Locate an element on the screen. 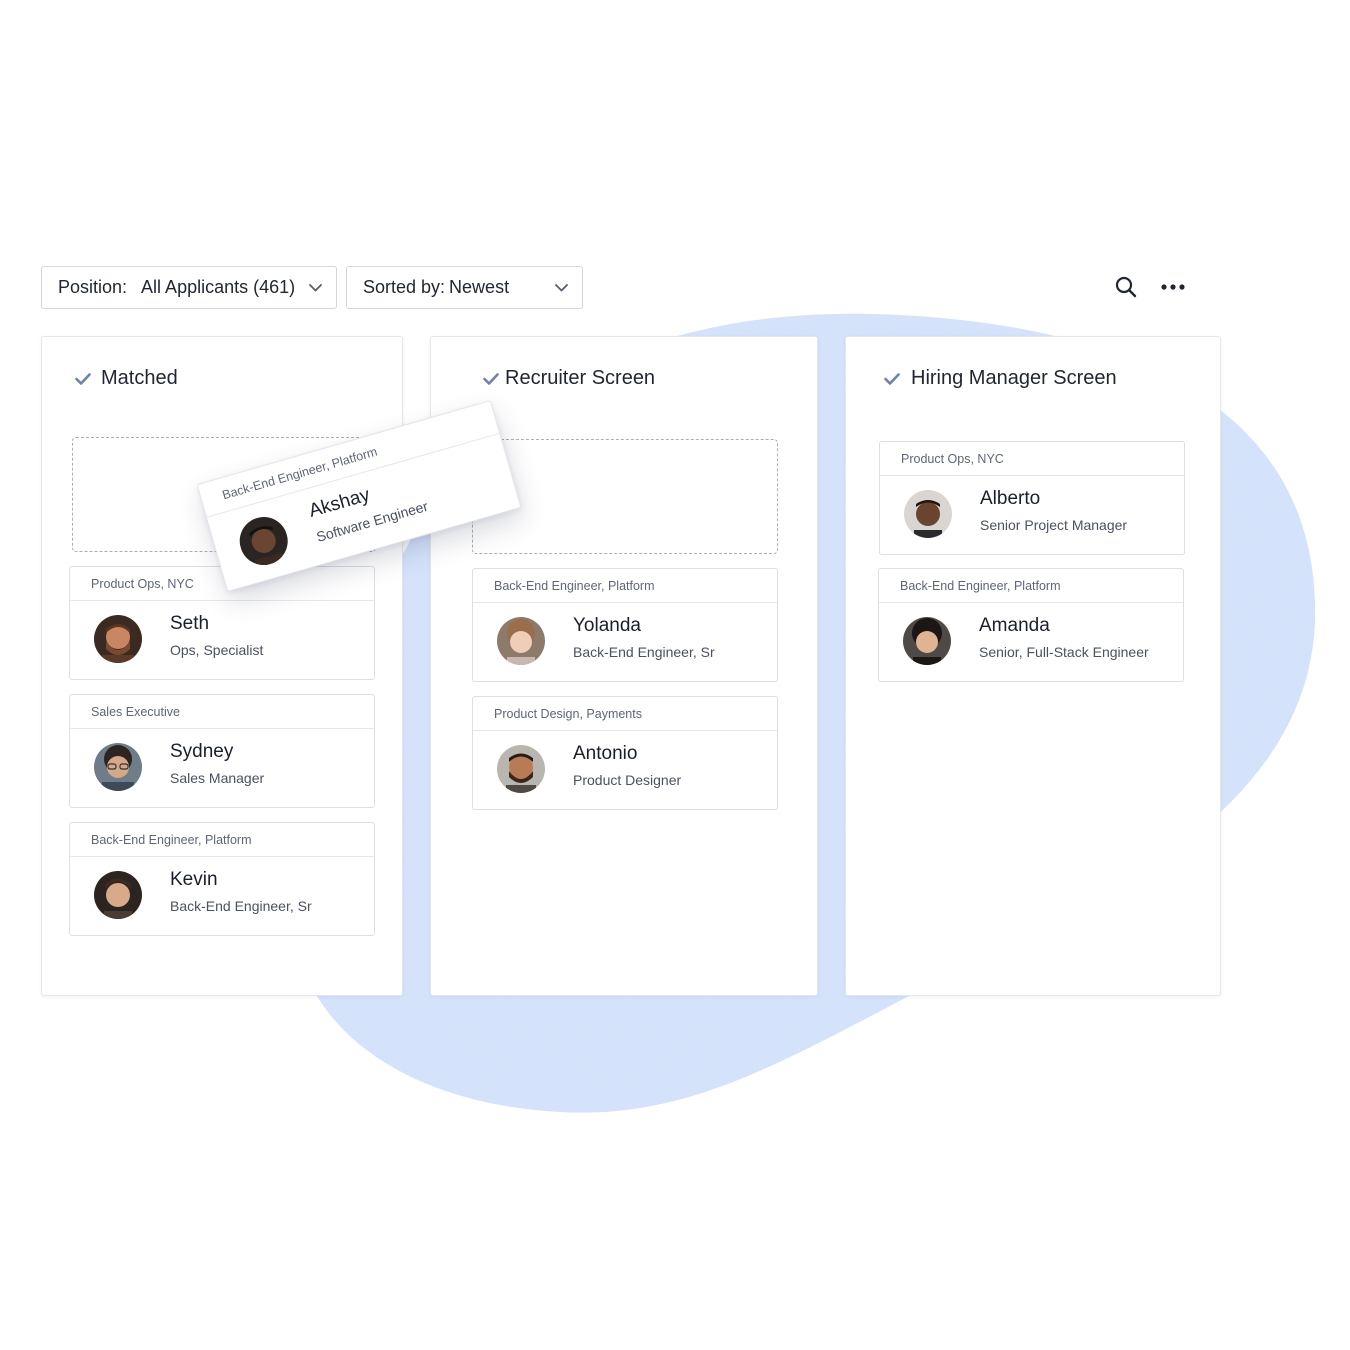 This screenshot has width=1350, height=1350. sort-select: Sorted by: Newest is located at coordinates (464, 287).